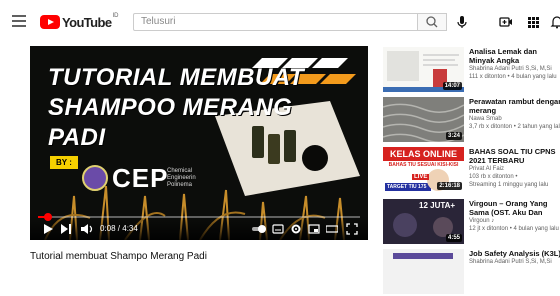  What do you see at coordinates (506, 22) in the screenshot?
I see `create-video-icon` at bounding box center [506, 22].